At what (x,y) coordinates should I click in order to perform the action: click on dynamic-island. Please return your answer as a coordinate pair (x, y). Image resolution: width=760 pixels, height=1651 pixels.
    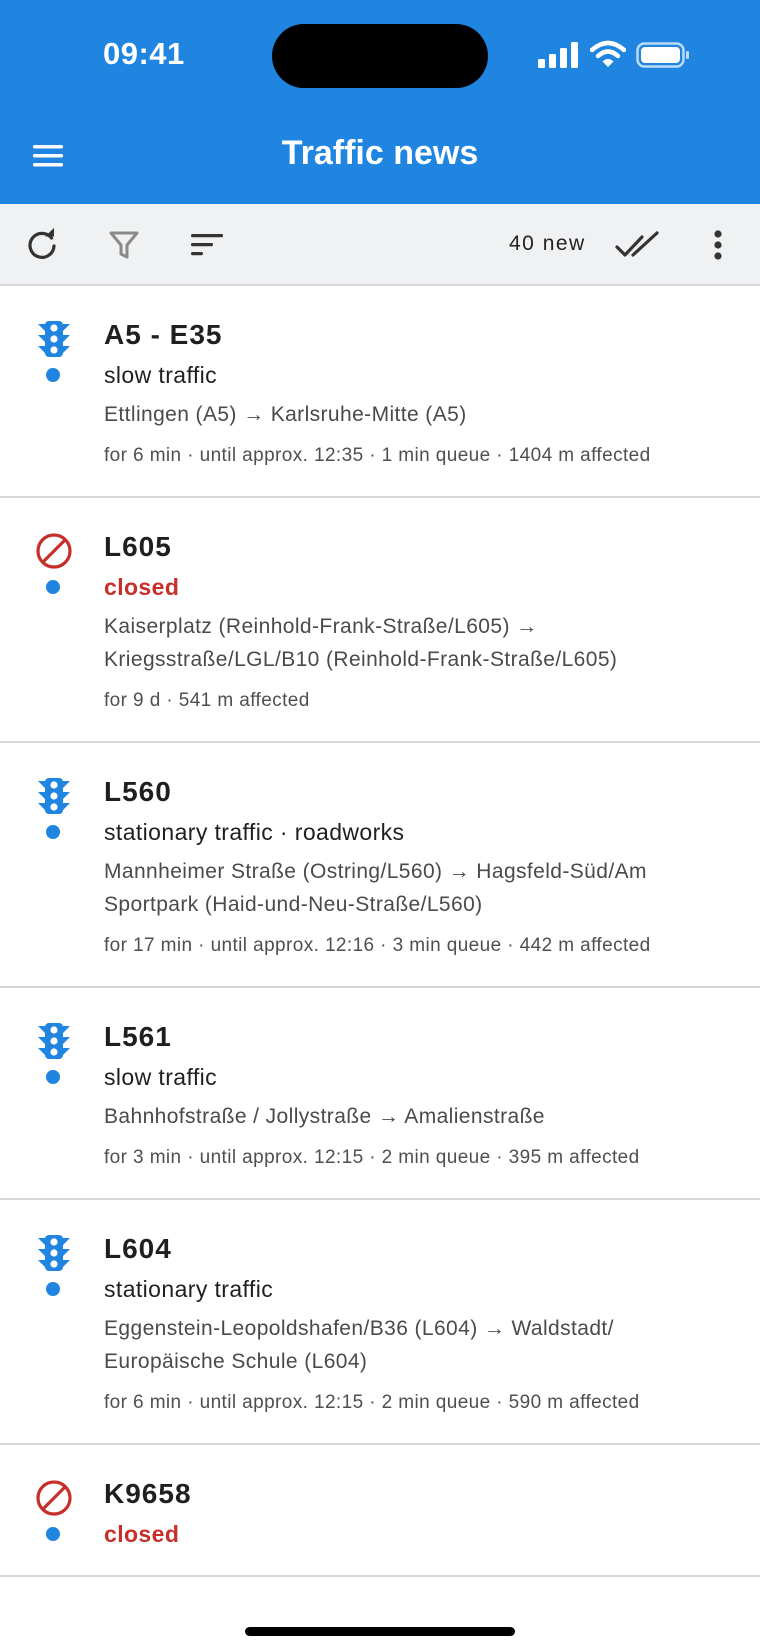
    Looking at the image, I should click on (380, 56).